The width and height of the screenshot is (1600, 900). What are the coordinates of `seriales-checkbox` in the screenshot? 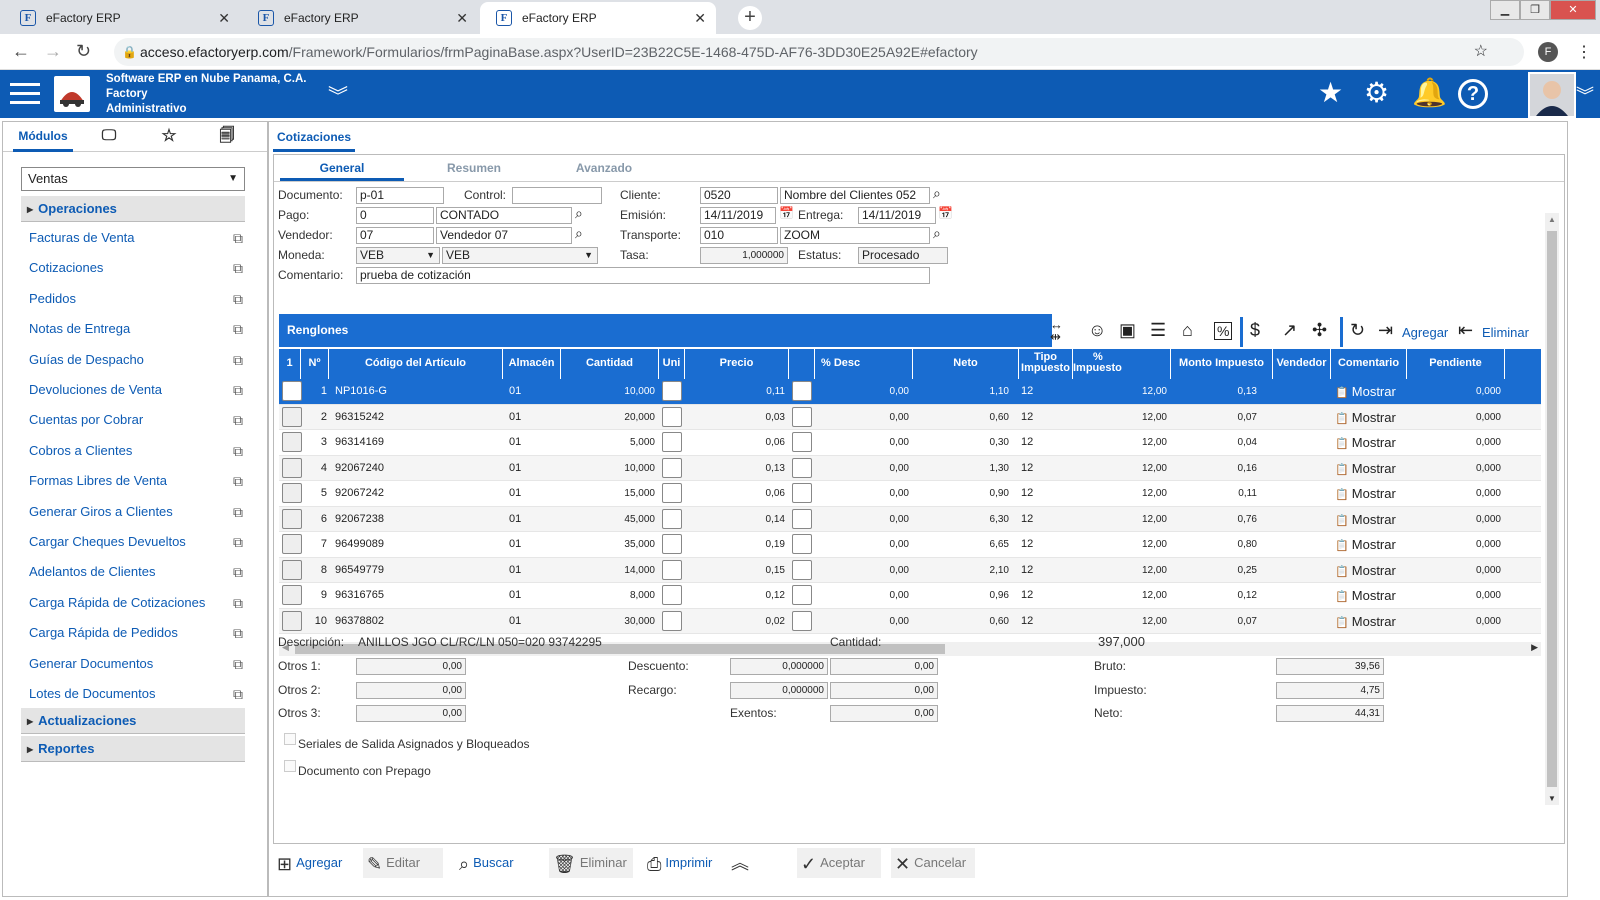 It's located at (290, 739).